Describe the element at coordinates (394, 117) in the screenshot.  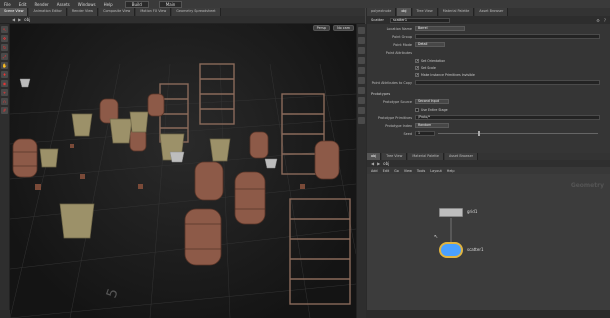
I see `param-label: Prototype Primitives` at that location.